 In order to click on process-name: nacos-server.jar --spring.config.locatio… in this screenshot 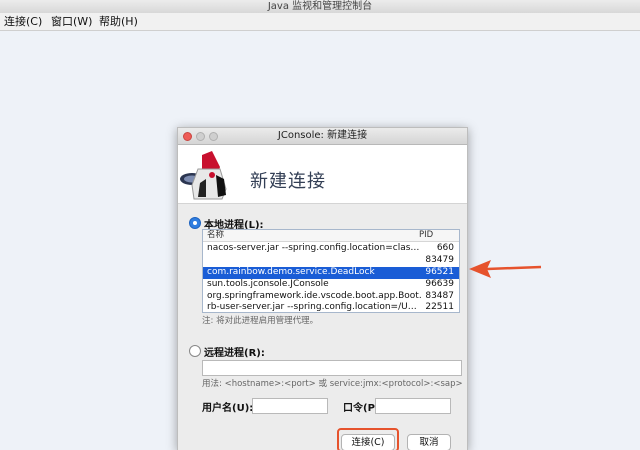, I will do `click(313, 248)`.